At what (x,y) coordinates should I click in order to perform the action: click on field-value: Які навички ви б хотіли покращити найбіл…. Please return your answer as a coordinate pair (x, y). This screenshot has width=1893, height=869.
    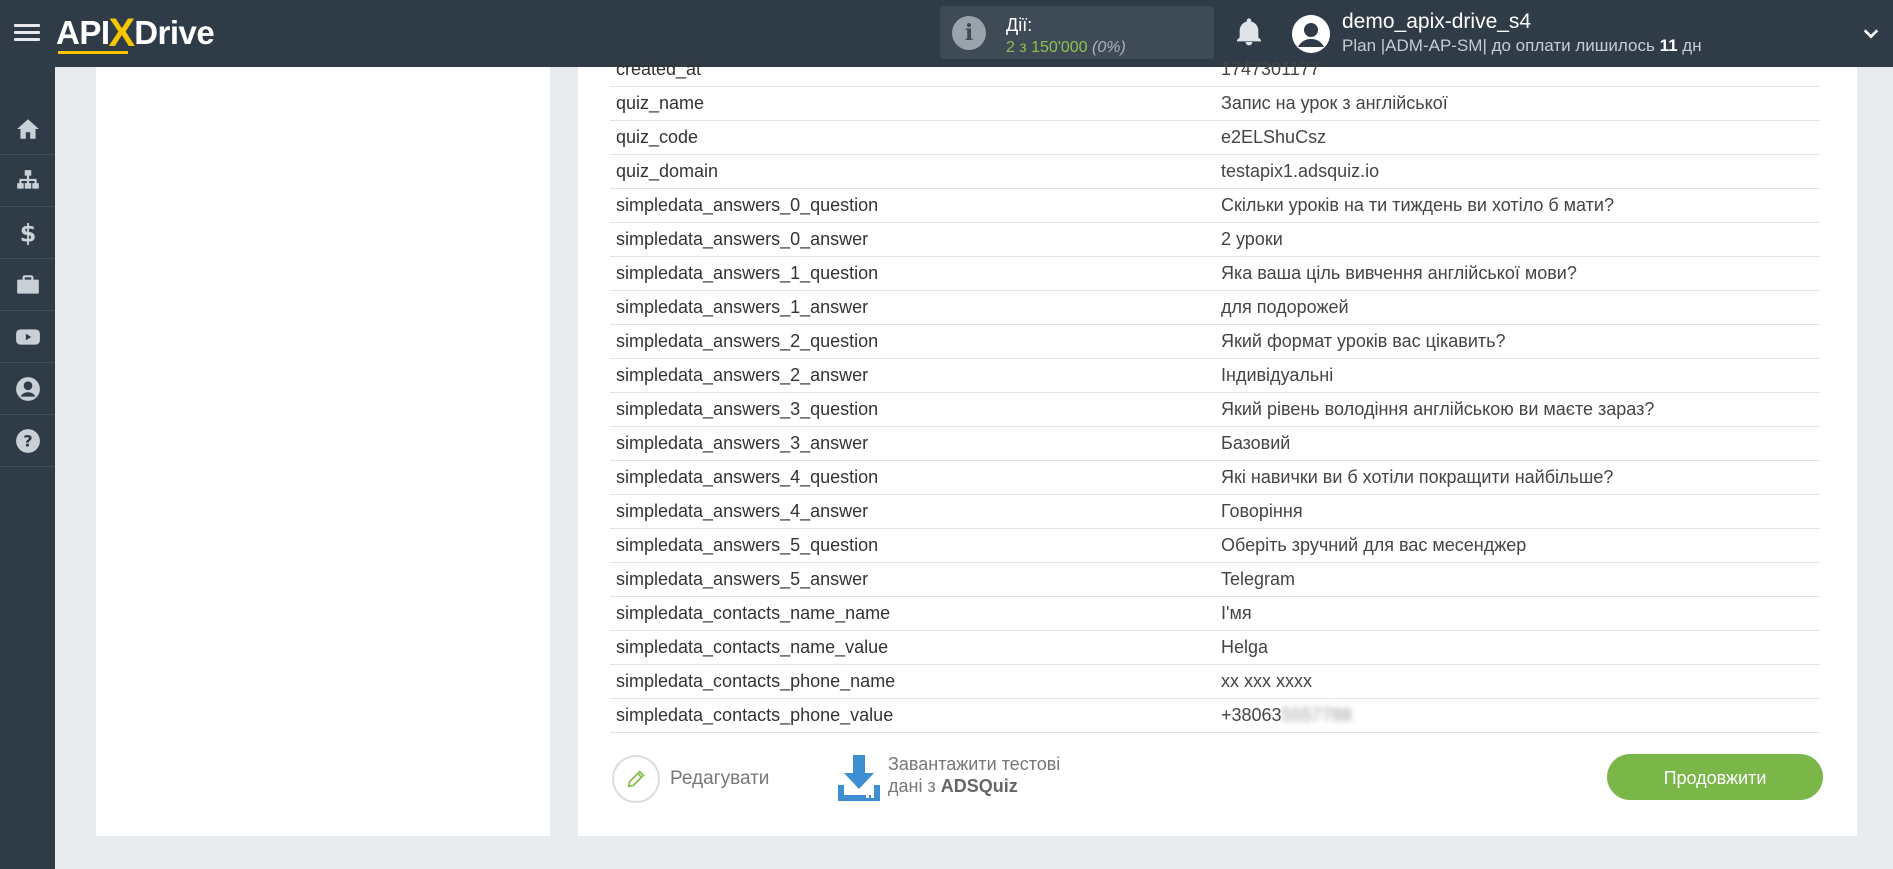
    Looking at the image, I should click on (1517, 477).